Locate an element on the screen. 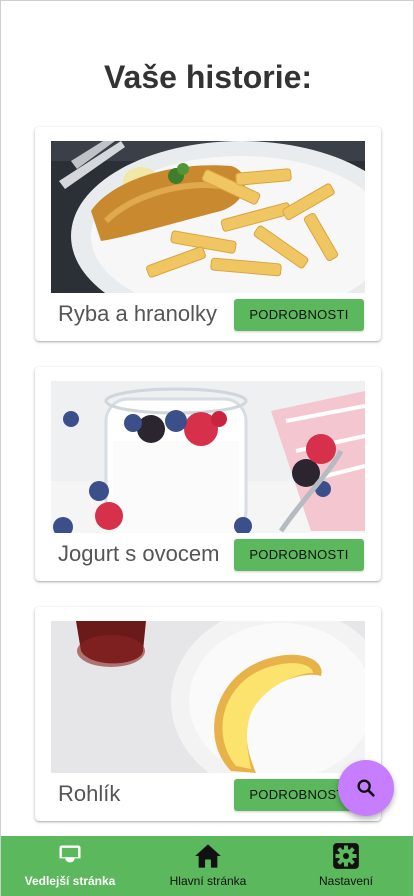  inbox-icon is located at coordinates (70, 856).